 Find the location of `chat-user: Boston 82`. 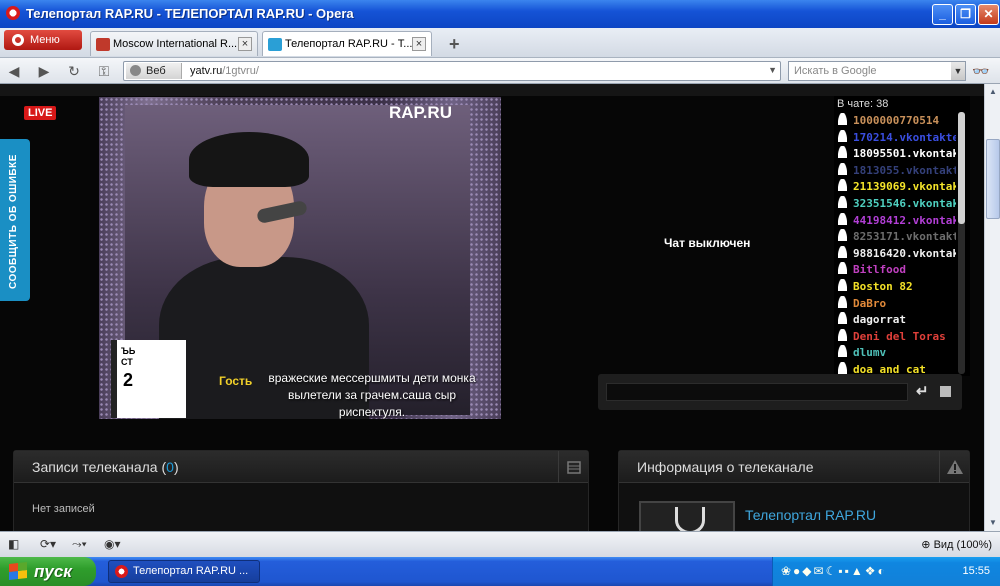

chat-user: Boston 82 is located at coordinates (897, 287).